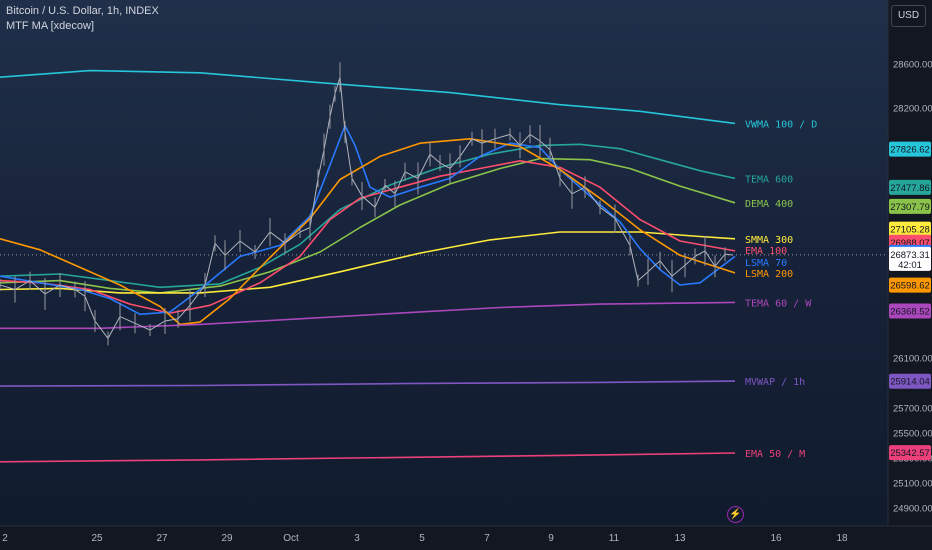 The width and height of the screenshot is (932, 550). I want to click on x-tick-label: 5, so click(422, 538).